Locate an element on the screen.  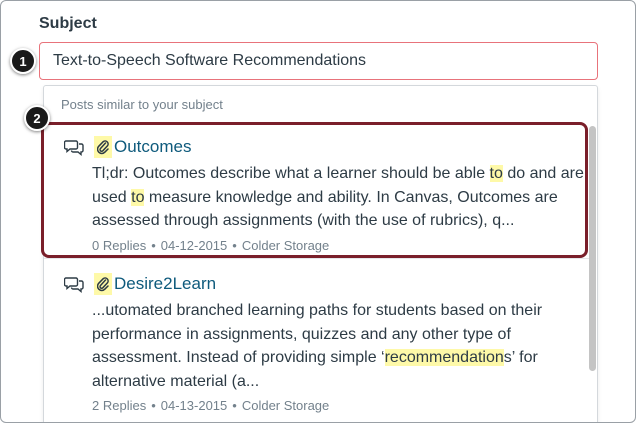
similar-posts-heading: Posts similar to your subject is located at coordinates (142, 104).